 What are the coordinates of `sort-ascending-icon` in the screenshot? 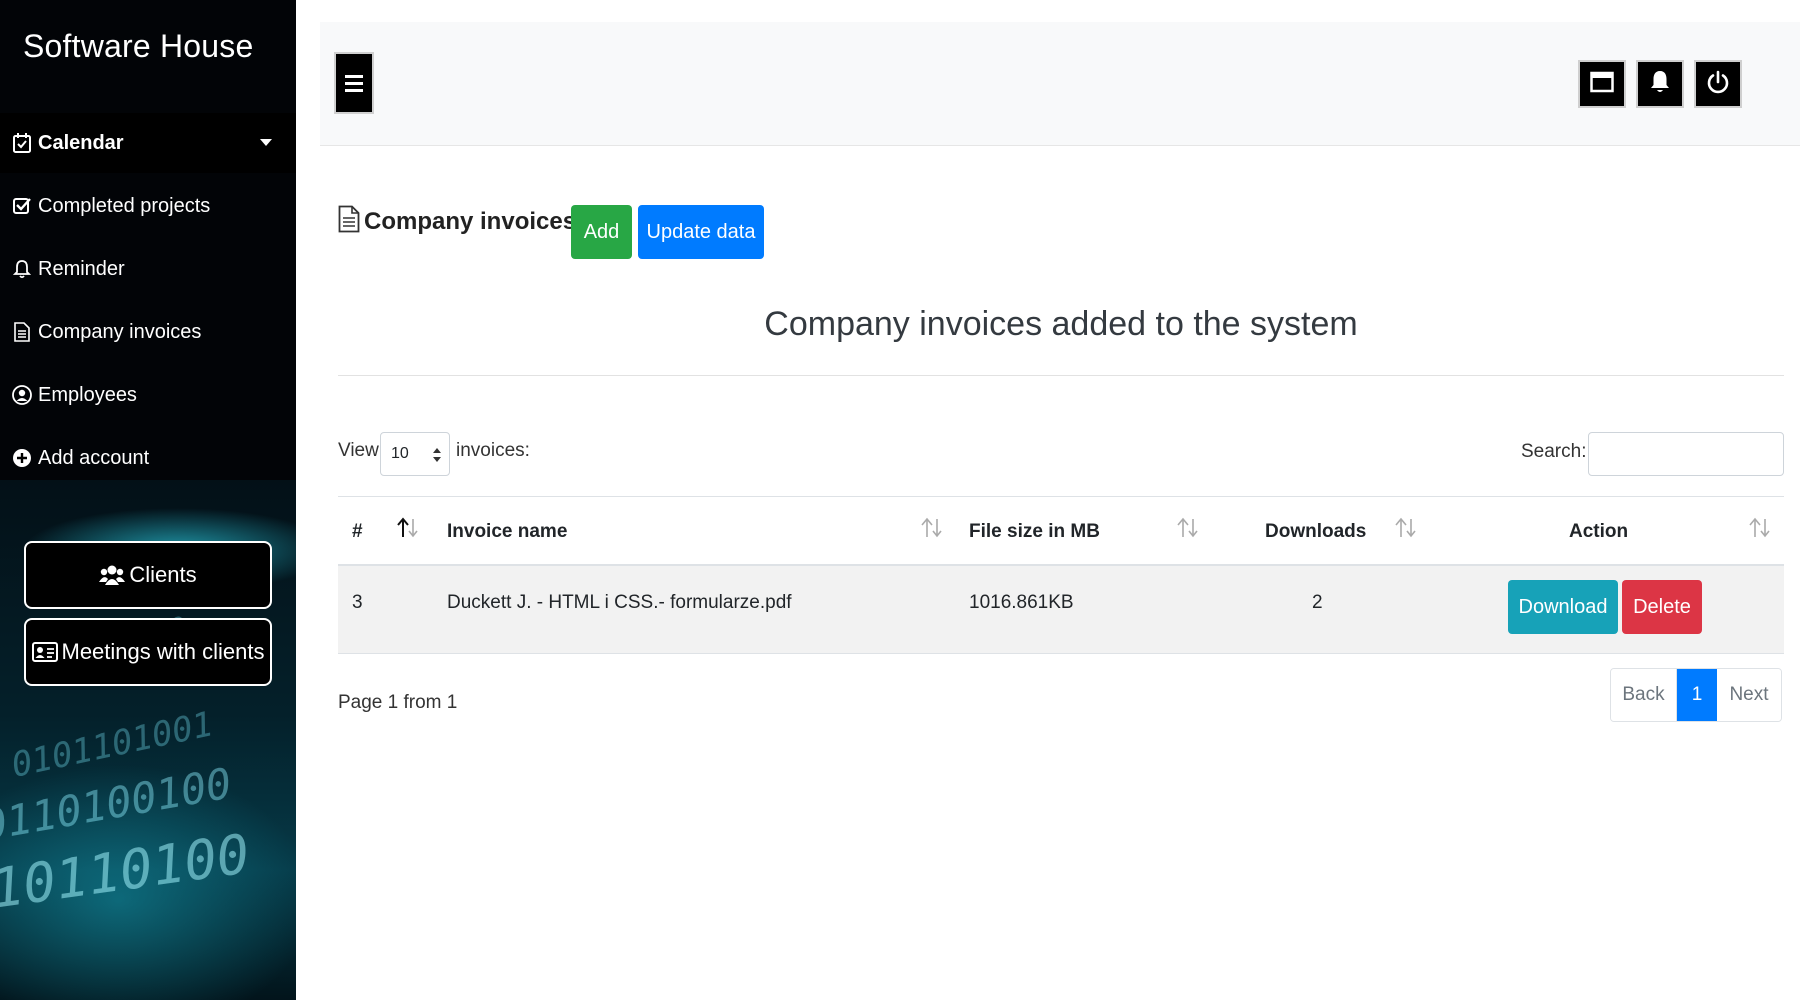 It's located at (407, 528).